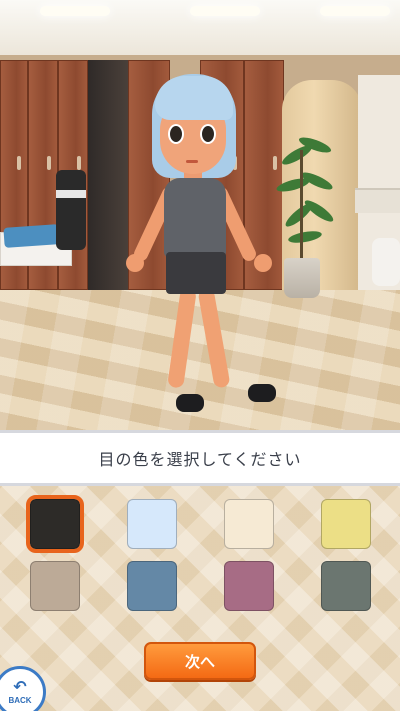 This screenshot has width=400, height=711. What do you see at coordinates (20, 686) in the screenshot?
I see `back-arrow-icon: ↶` at bounding box center [20, 686].